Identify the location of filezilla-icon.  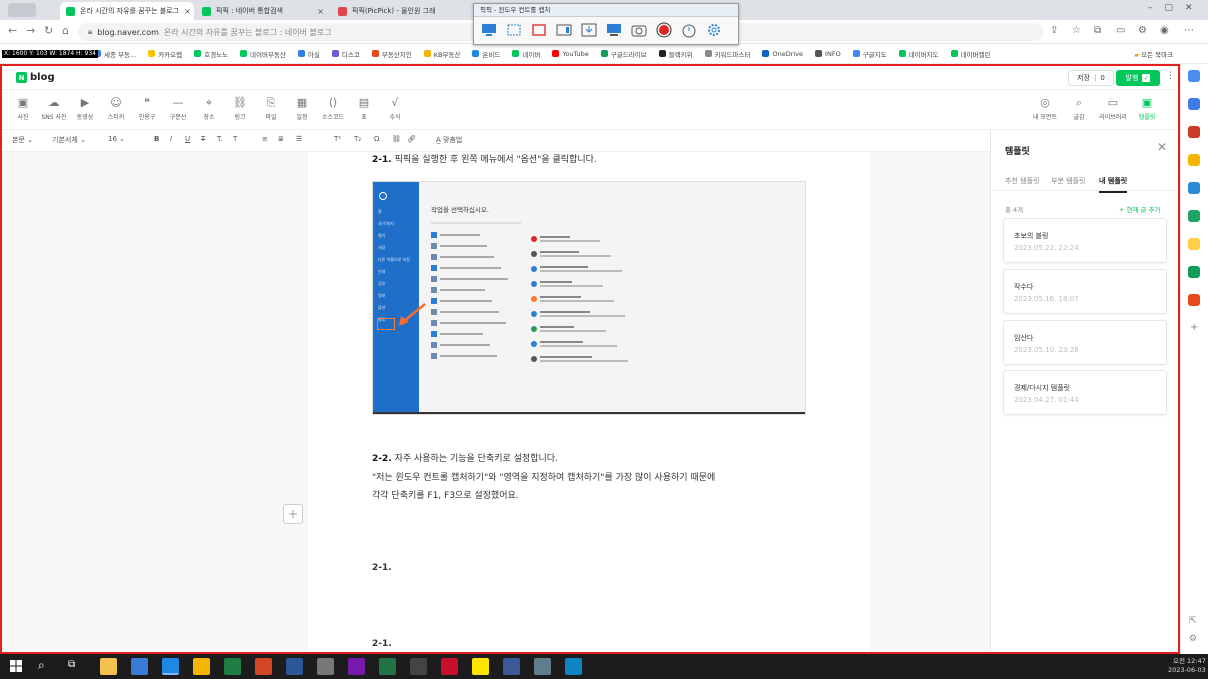
(449, 666).